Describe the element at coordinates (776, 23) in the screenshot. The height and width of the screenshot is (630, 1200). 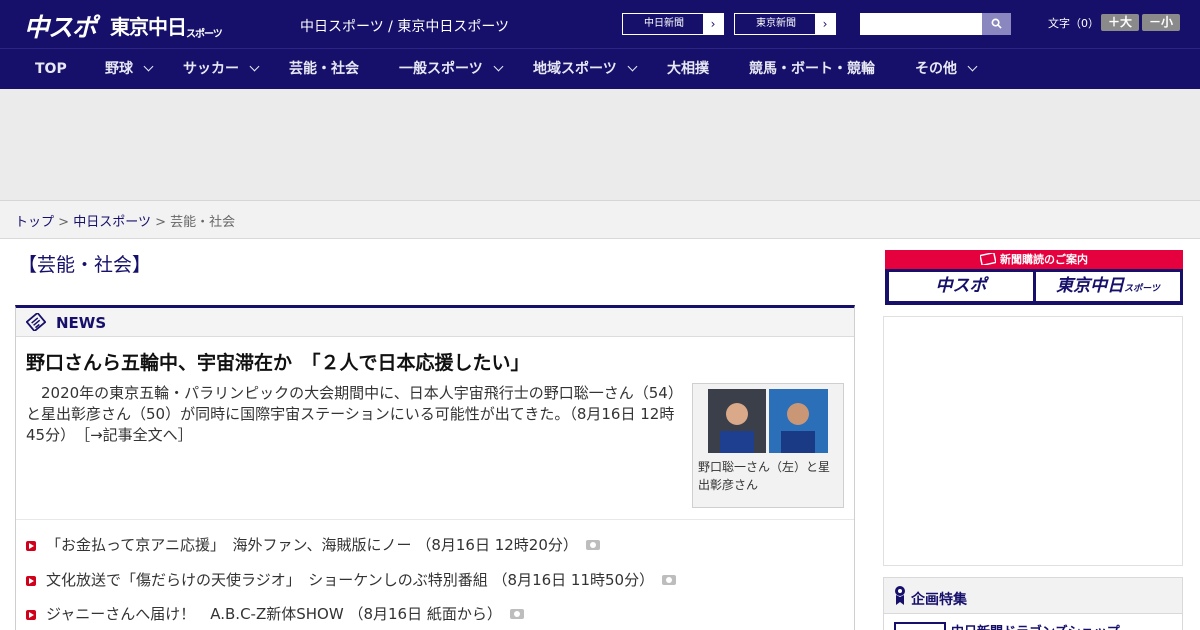
I see `tokyo-shimbun-label: 東京新聞` at that location.